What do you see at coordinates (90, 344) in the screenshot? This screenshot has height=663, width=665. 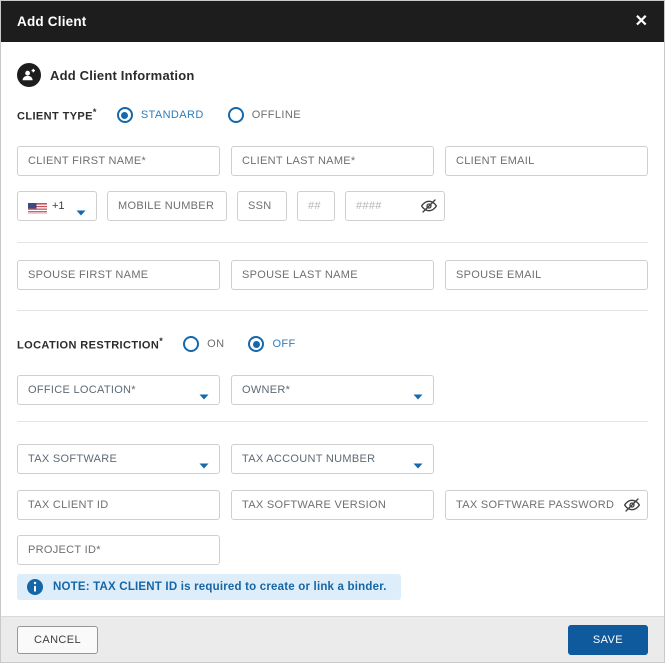 I see `location-restriction-label: LOCATION RESTRICTION*` at bounding box center [90, 344].